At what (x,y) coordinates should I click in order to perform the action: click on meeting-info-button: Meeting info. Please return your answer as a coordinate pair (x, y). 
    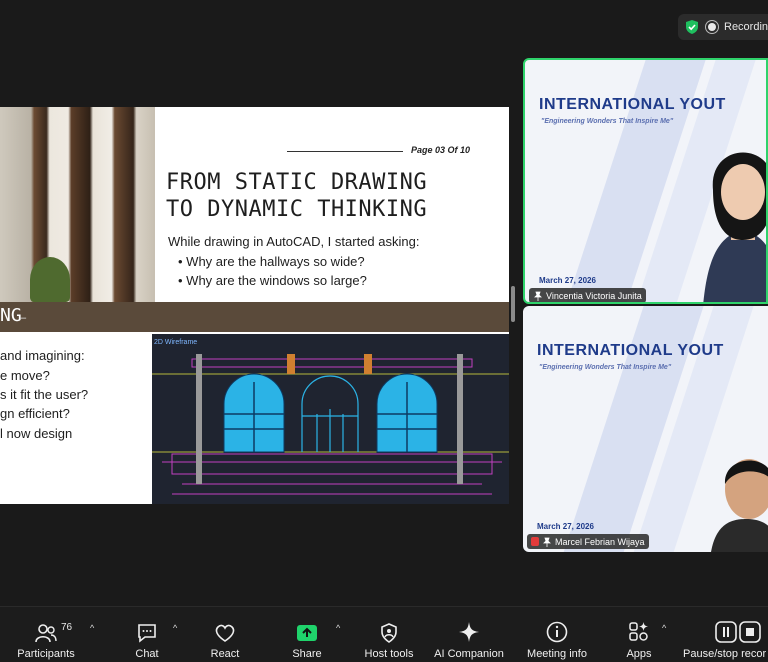
    Looking at the image, I should click on (557, 634).